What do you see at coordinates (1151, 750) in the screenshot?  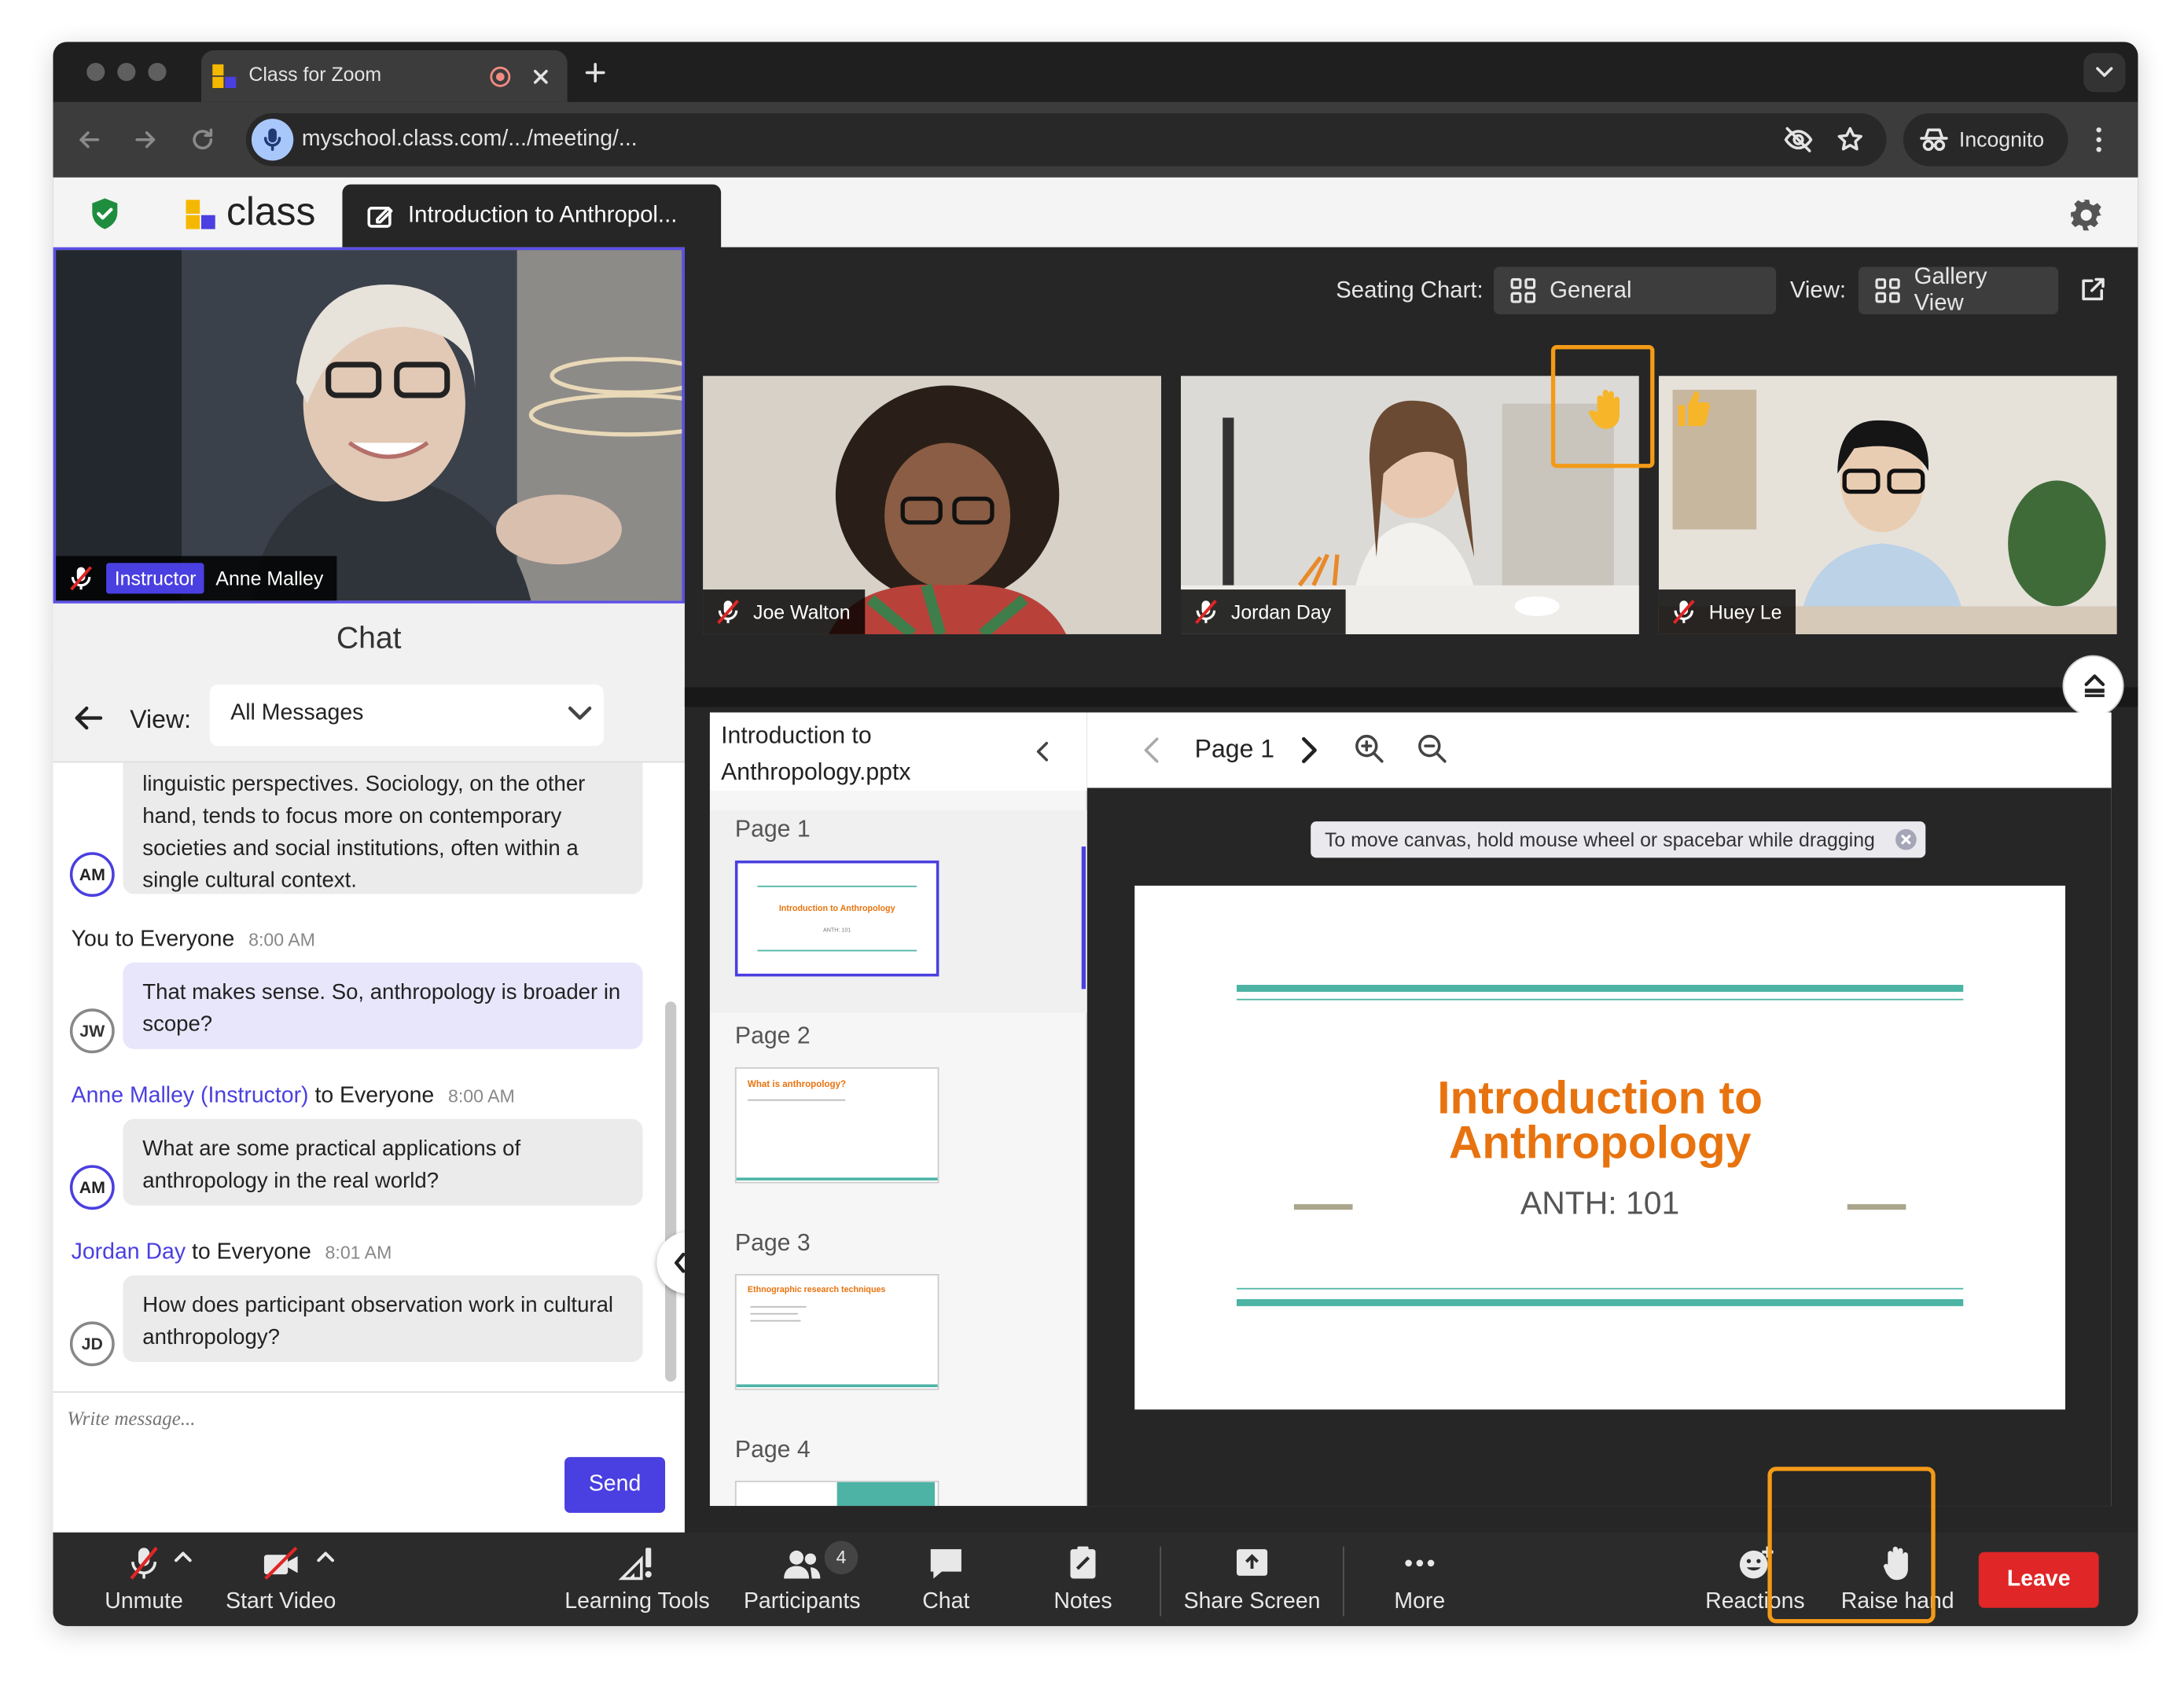 I see `previous-page-icon` at bounding box center [1151, 750].